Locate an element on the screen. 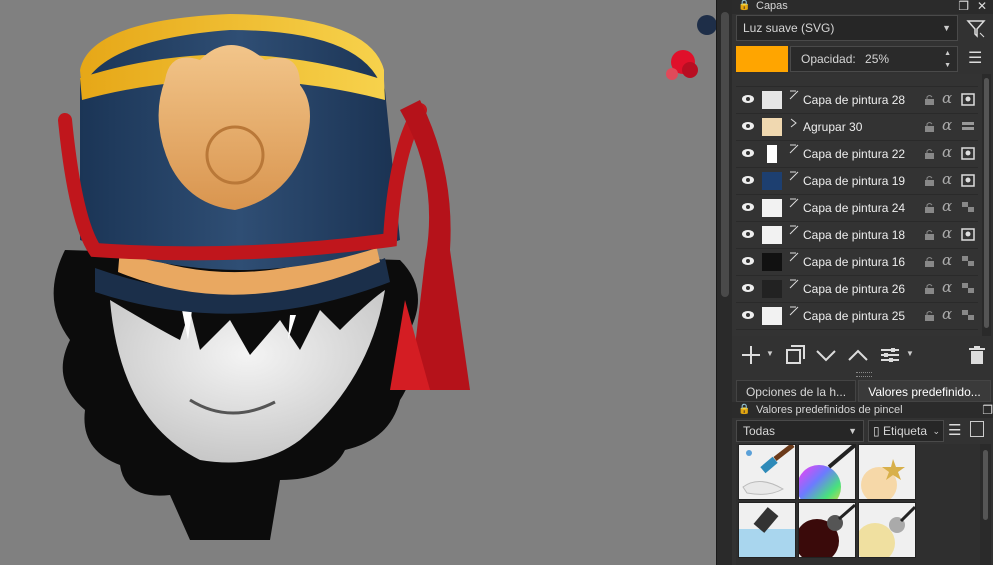  opacity-slider: Opacidad: 25% ▲ ▼ is located at coordinates (874, 59).